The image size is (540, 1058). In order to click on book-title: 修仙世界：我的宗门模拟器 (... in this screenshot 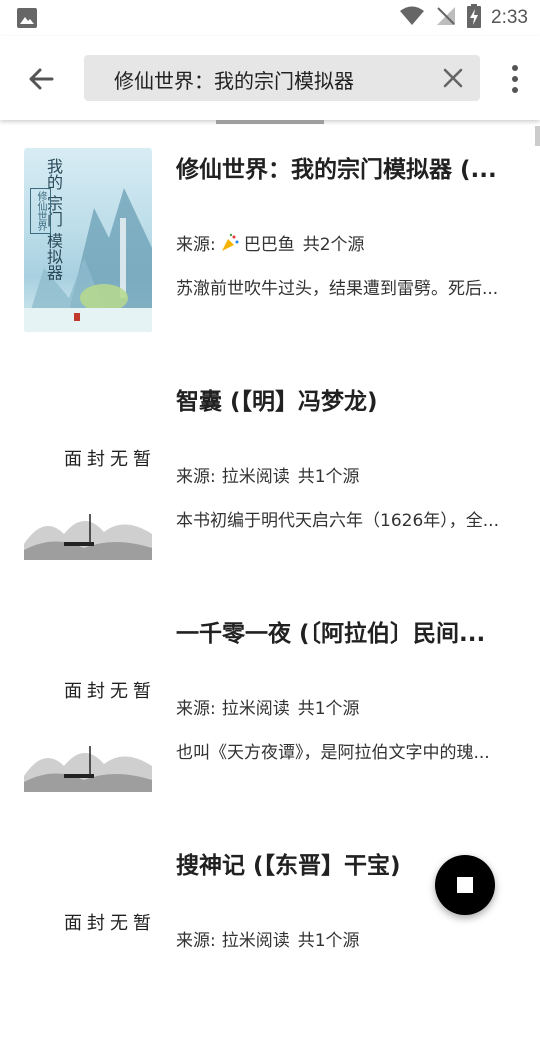, I will do `click(336, 170)`.